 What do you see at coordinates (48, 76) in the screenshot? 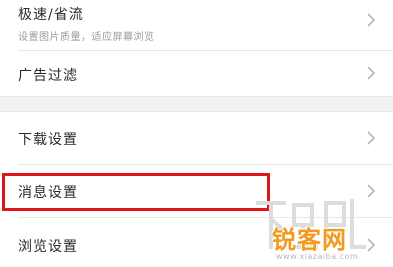
I see `settings-item-label: 广告过滤` at bounding box center [48, 76].